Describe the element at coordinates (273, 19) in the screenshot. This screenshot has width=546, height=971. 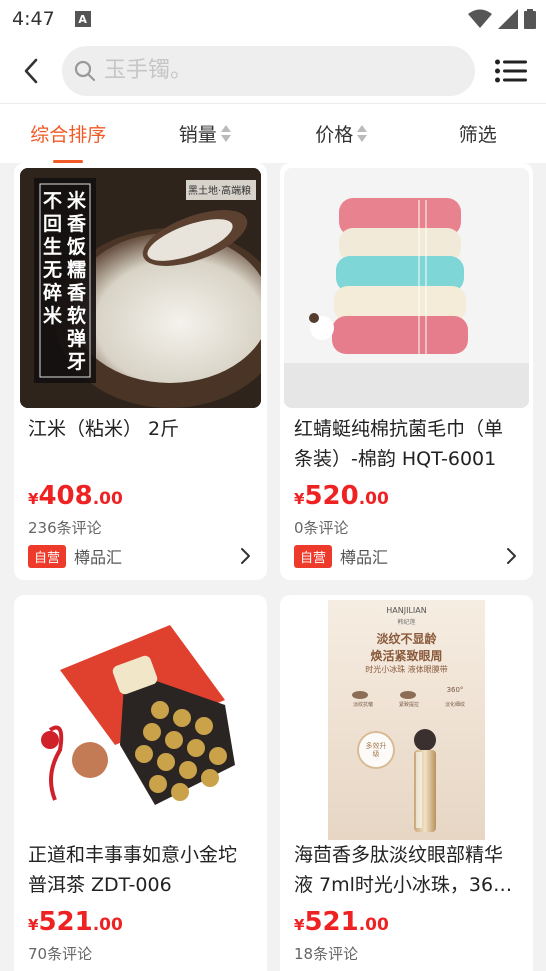
I see `status-bar: 4:47 A` at that location.